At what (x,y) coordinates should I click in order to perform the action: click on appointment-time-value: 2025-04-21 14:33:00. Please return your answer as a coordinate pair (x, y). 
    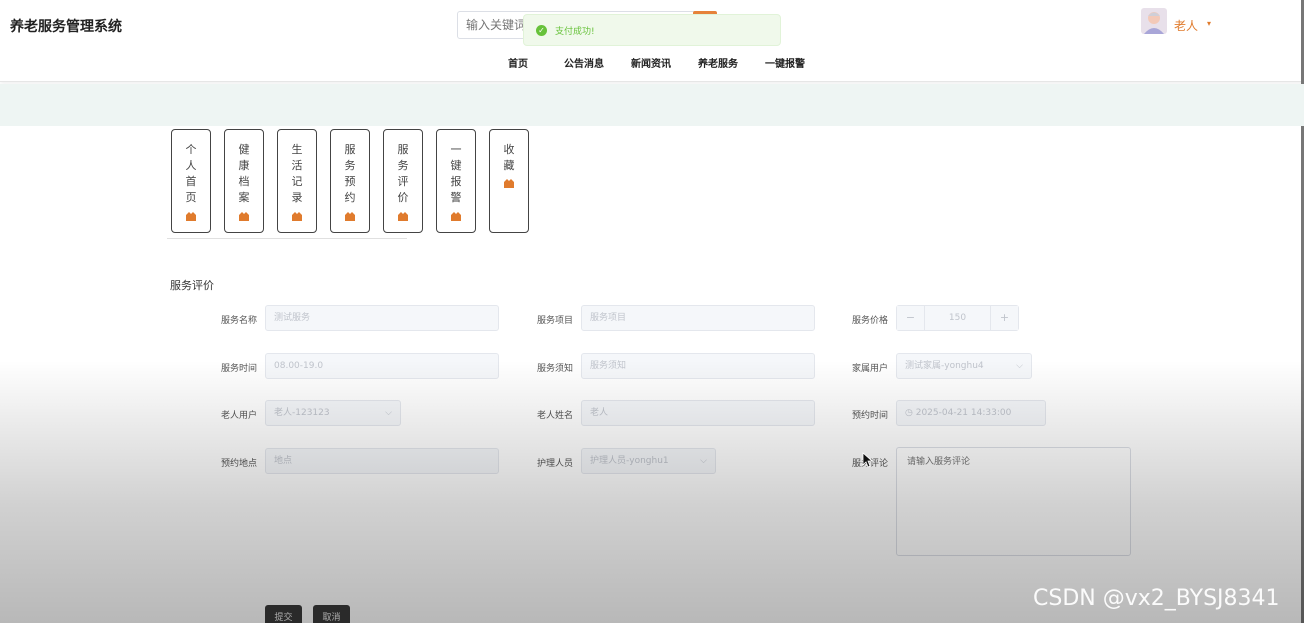
    Looking at the image, I should click on (963, 413).